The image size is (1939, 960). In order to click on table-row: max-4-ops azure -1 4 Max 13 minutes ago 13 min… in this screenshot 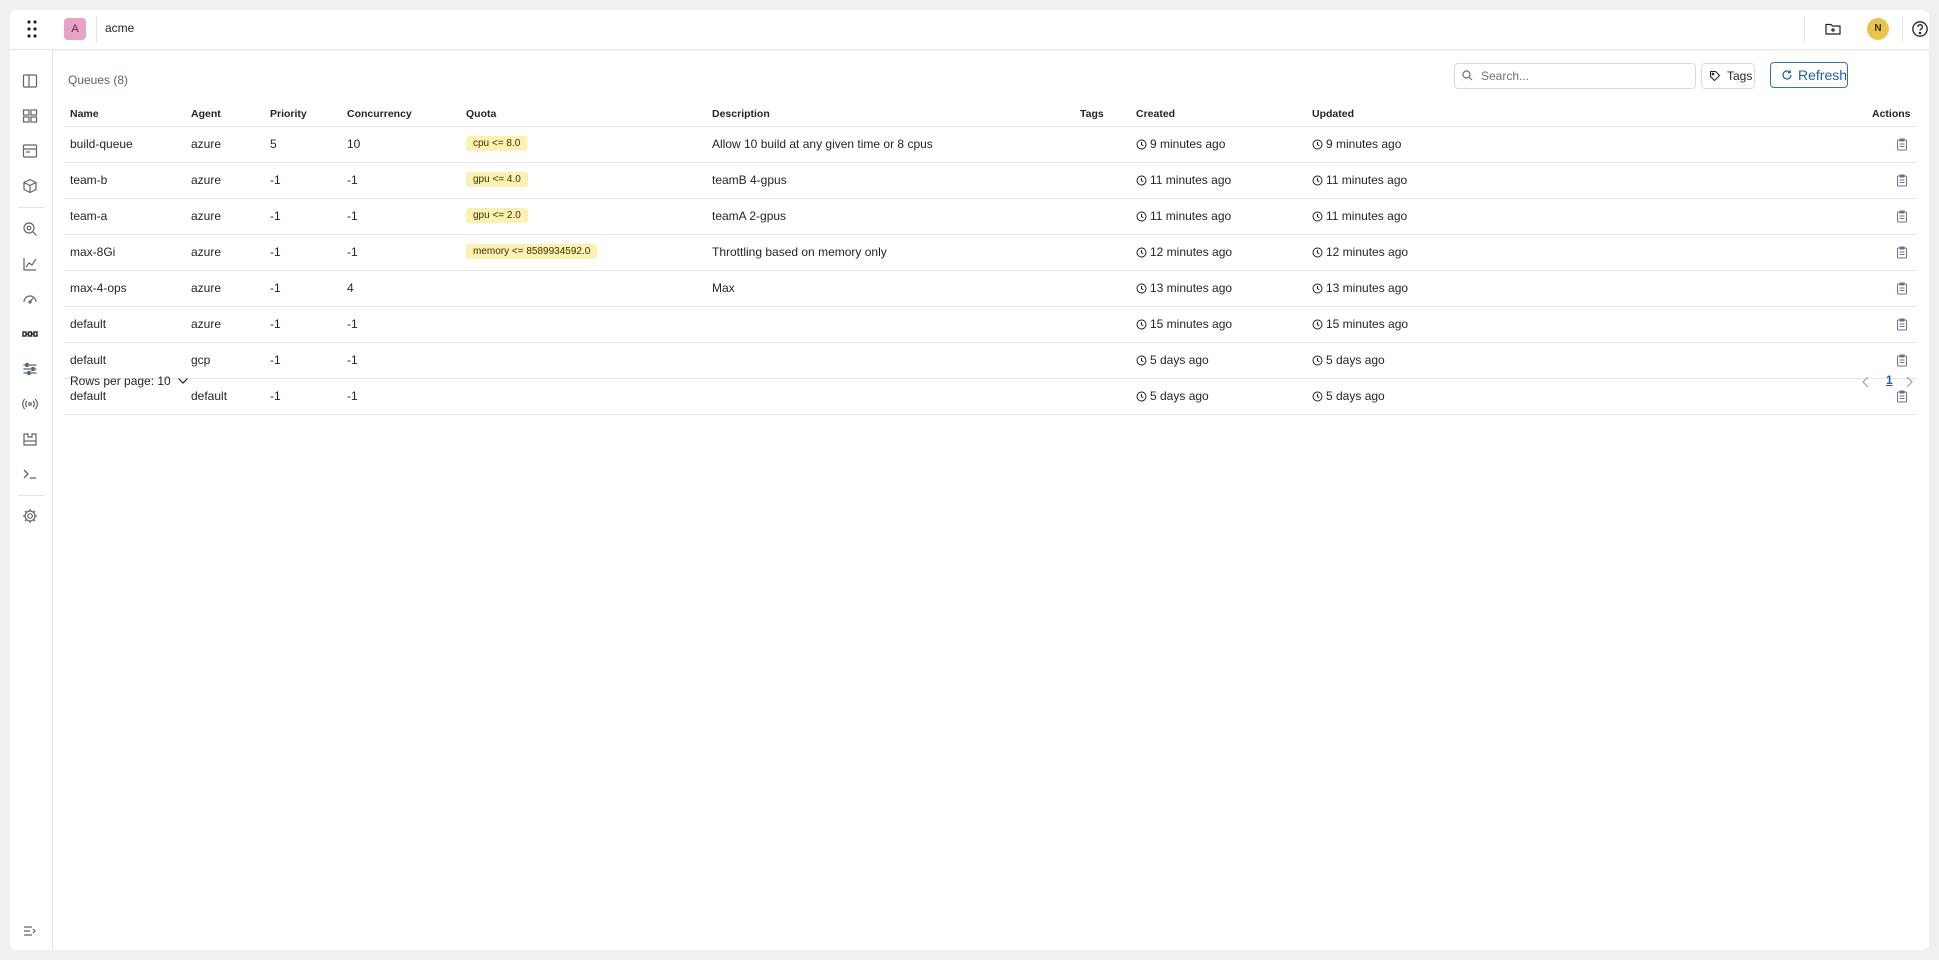, I will do `click(990, 289)`.